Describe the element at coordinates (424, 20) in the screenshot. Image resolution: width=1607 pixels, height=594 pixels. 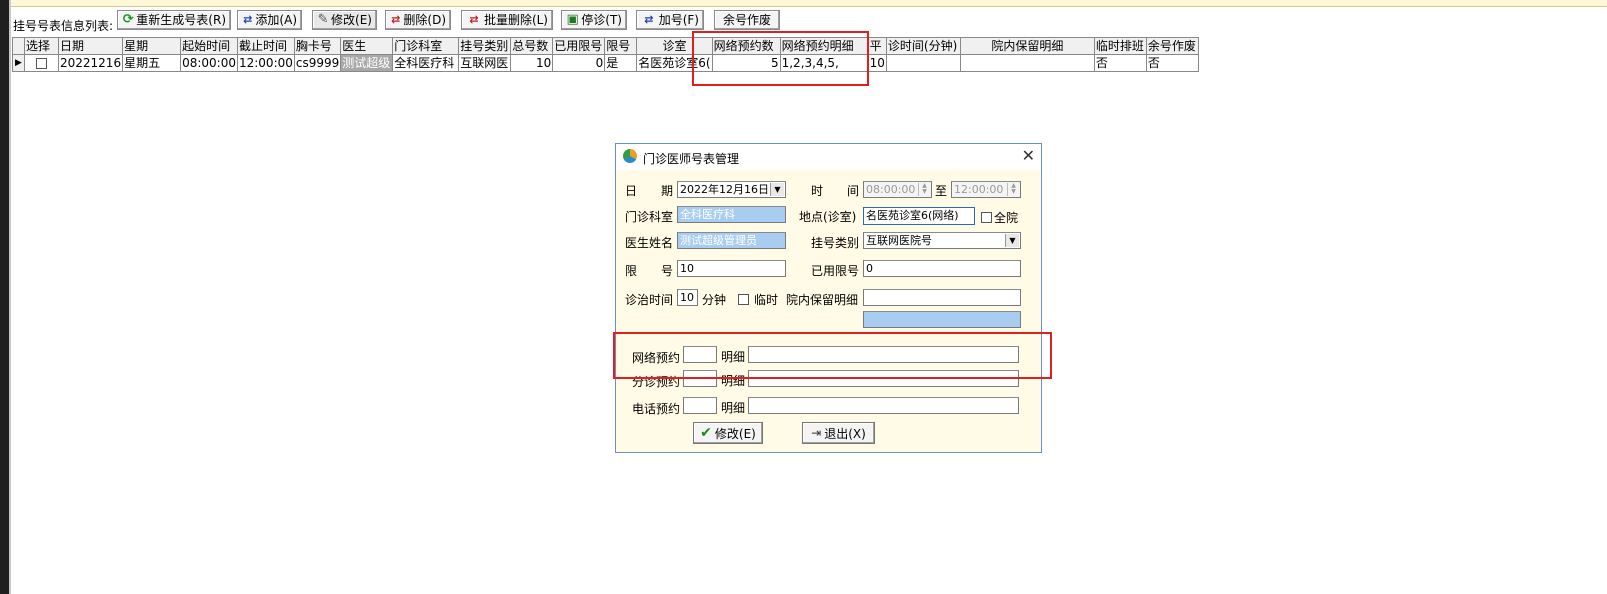
I see `delete-label: 删除(D)` at that location.